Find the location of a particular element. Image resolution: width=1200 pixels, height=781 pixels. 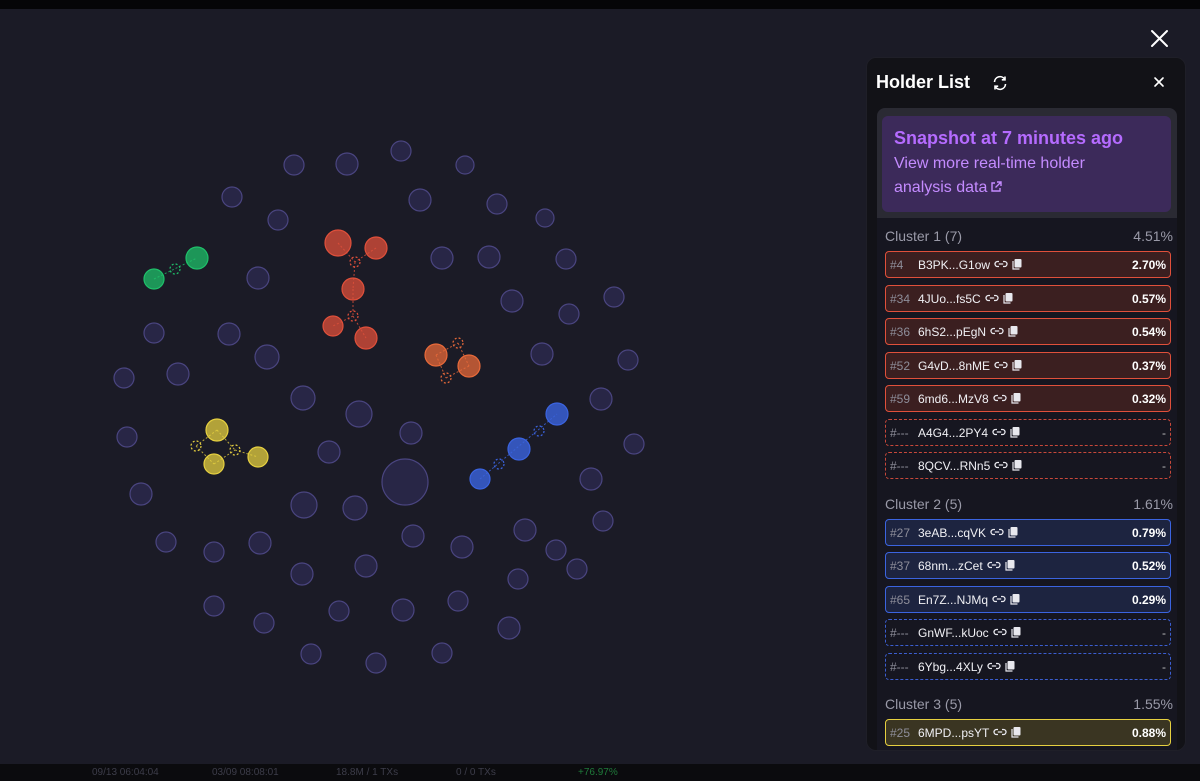

holder-row: #37 68nm...zCet 0.52% is located at coordinates (1028, 565).